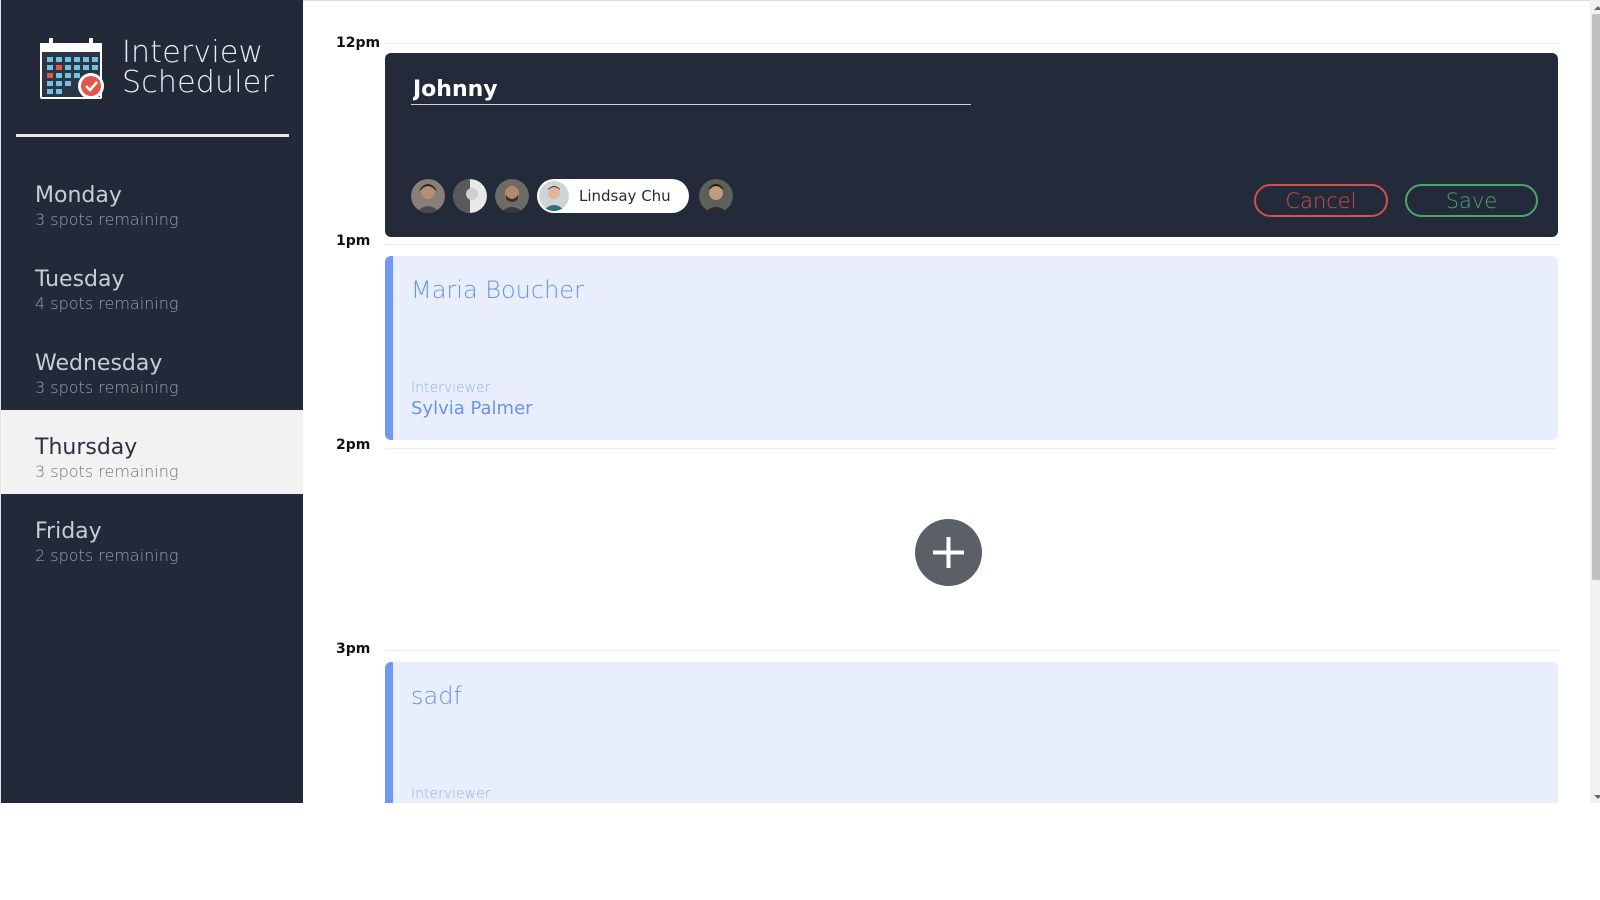  Describe the element at coordinates (99, 363) in the screenshot. I see `day-name: Wednesday` at that location.